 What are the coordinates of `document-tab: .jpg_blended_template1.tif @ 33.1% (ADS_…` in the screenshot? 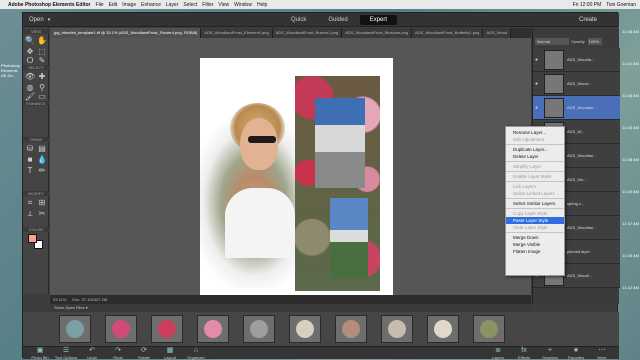 It's located at (126, 33).